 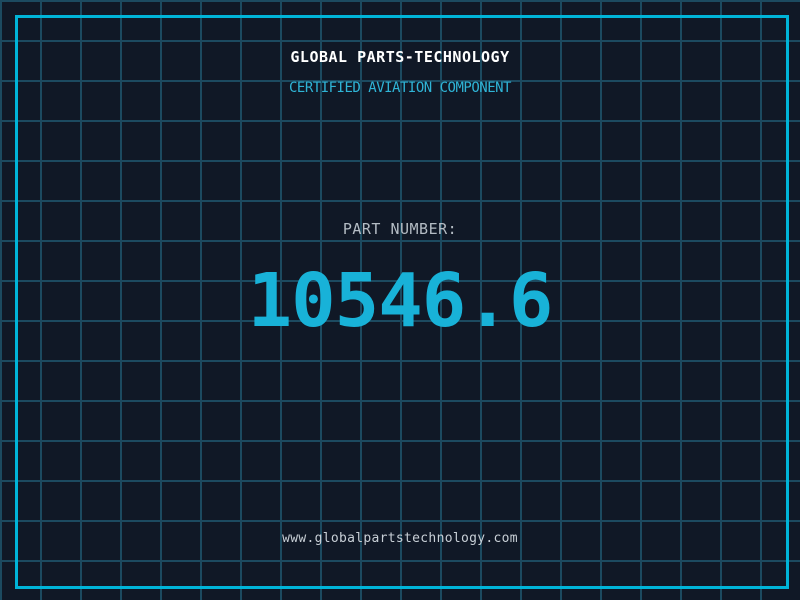 What do you see at coordinates (400, 229) in the screenshot?
I see `part-number-label: PART NUMBER:` at bounding box center [400, 229].